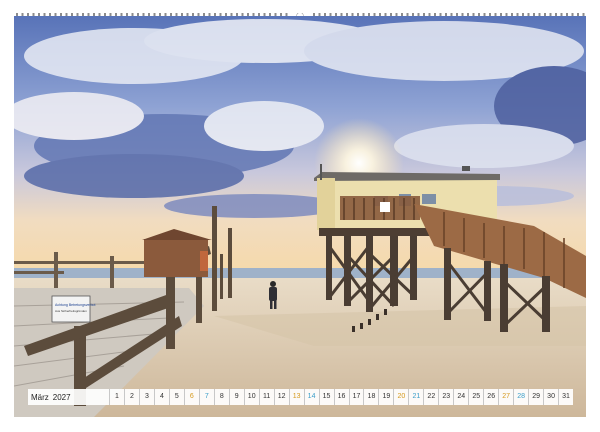 This screenshot has width=600, height=432. I want to click on month-label: März 2027, so click(68, 397).